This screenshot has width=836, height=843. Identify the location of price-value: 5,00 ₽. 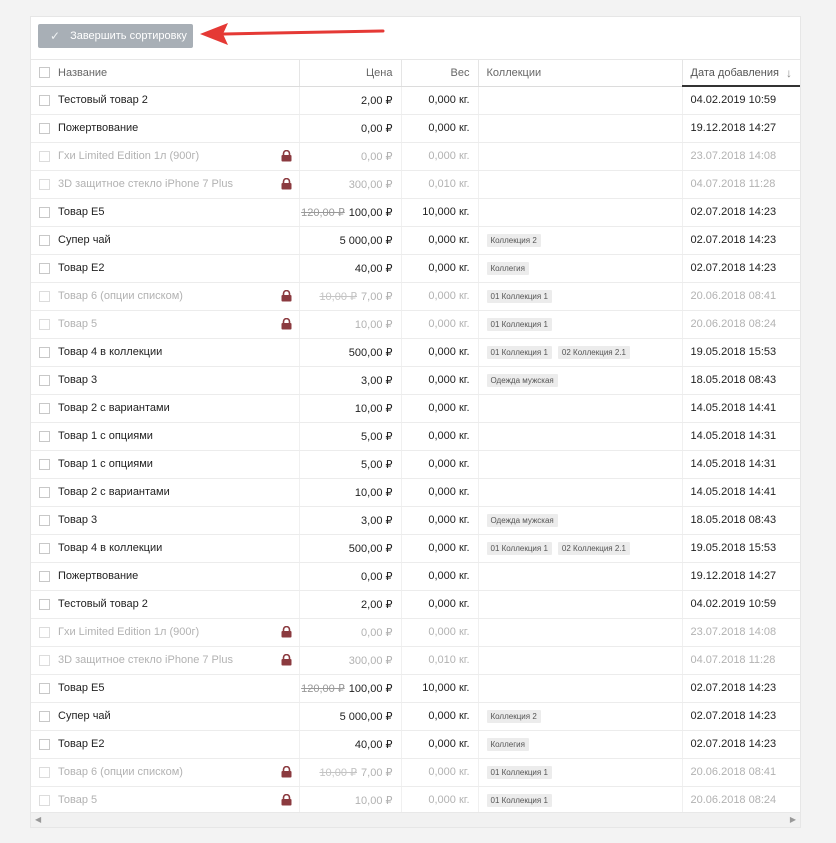
(377, 436).